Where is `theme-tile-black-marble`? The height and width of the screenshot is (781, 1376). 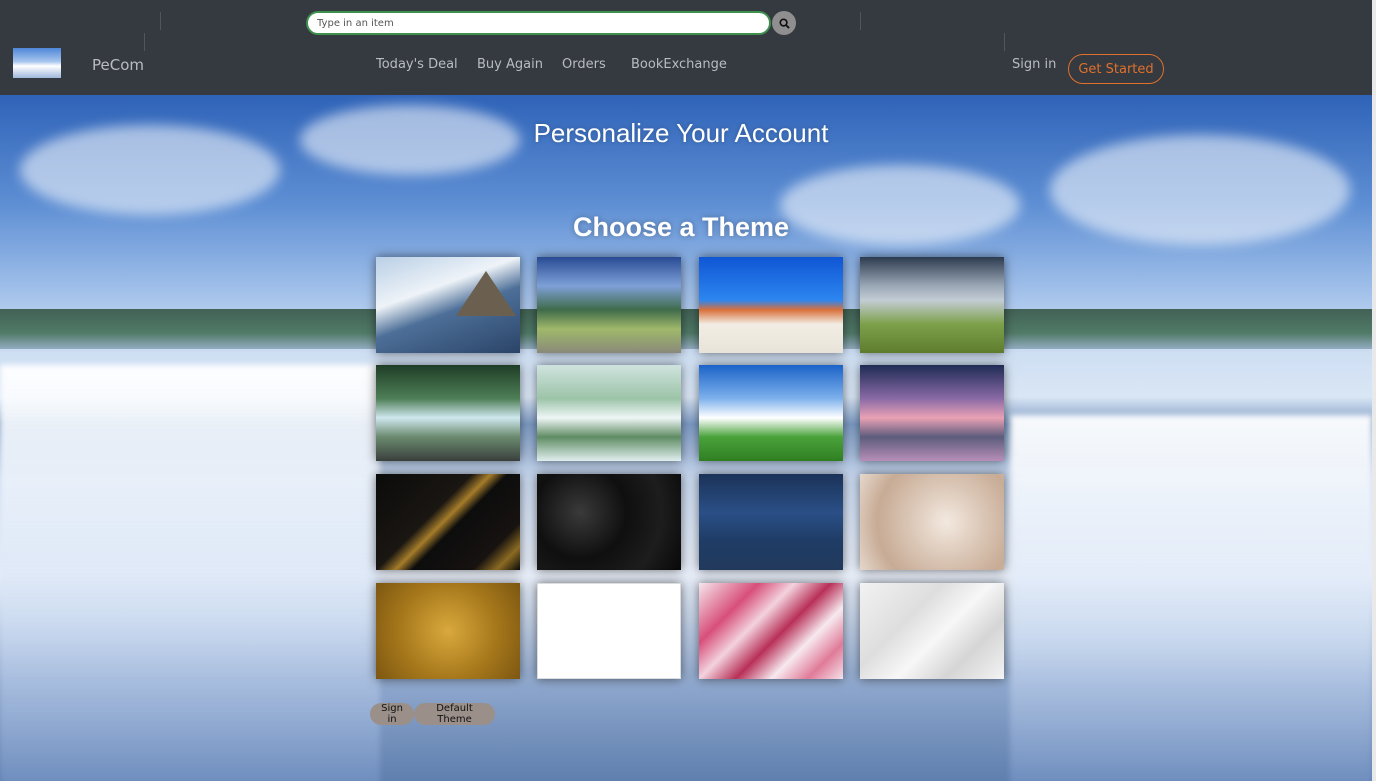
theme-tile-black-marble is located at coordinates (609, 522).